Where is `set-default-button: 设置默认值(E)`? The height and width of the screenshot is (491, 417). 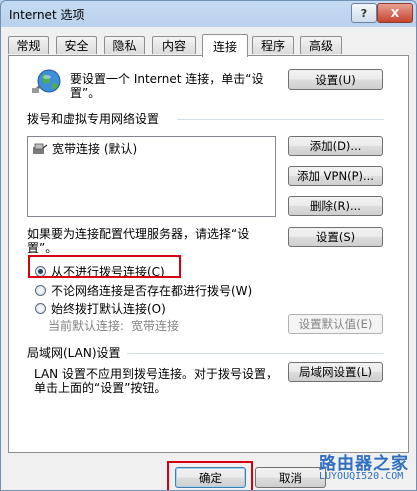 set-default-button: 设置默认值(E) is located at coordinates (335, 324).